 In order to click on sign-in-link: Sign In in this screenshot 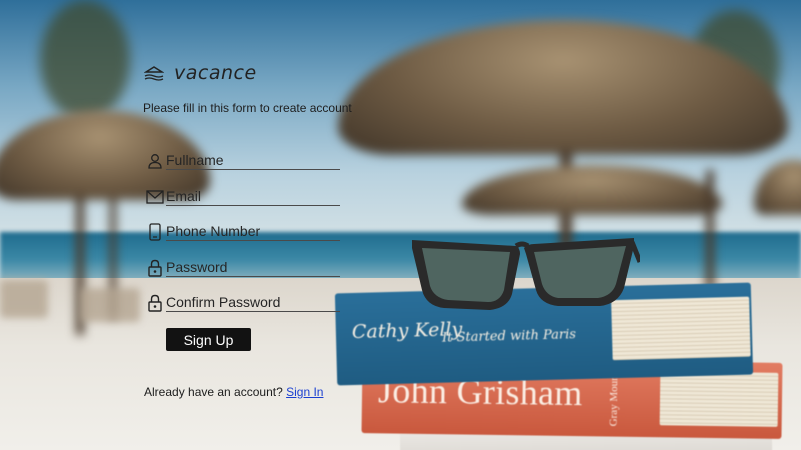, I will do `click(304, 392)`.